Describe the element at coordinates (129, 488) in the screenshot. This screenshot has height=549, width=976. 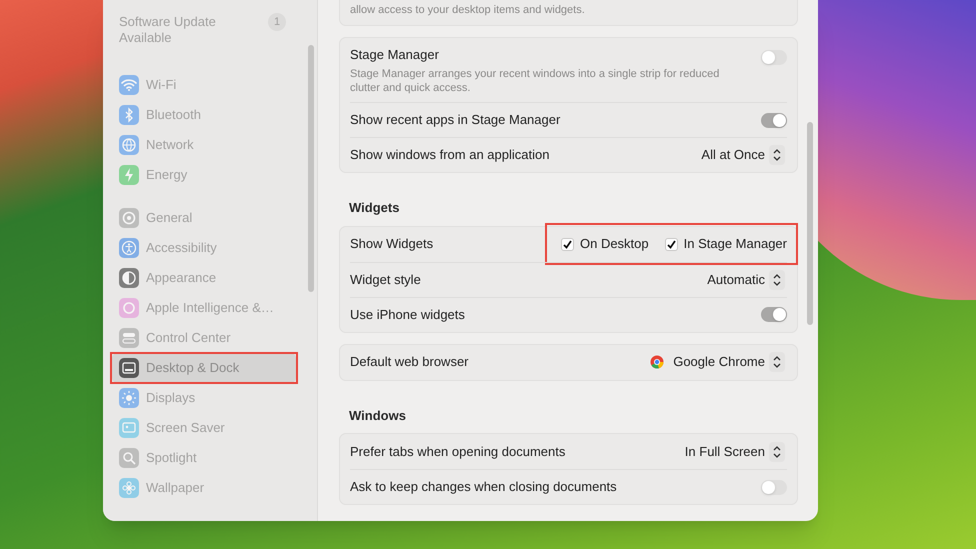
I see `flower-icon` at that location.